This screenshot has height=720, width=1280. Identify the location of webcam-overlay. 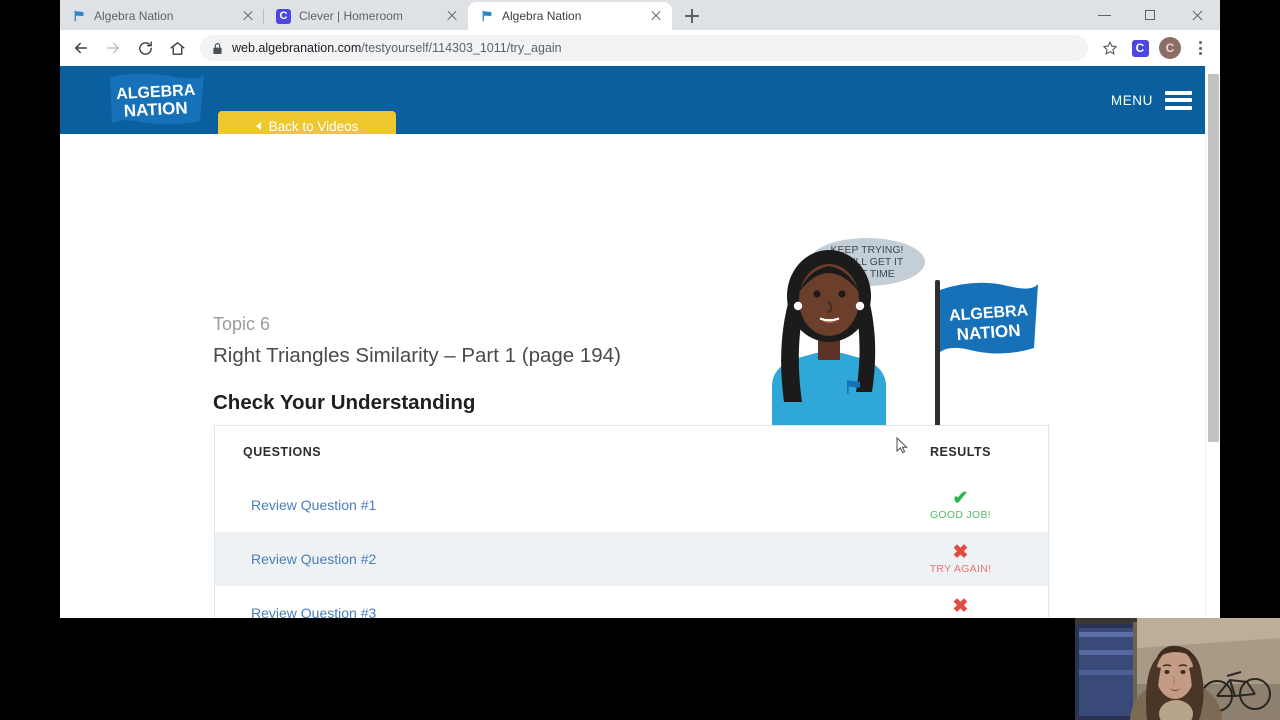
(1177, 669).